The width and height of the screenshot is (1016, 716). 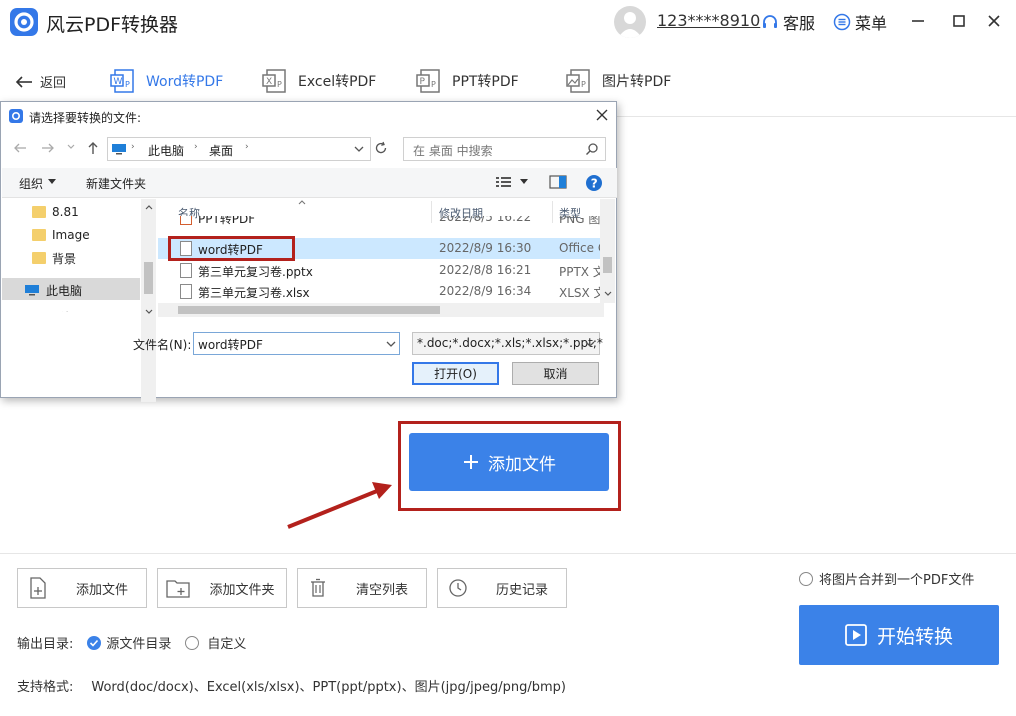 What do you see at coordinates (485, 220) in the screenshot?
I see `file-date: 2022/8/5 16:22` at bounding box center [485, 220].